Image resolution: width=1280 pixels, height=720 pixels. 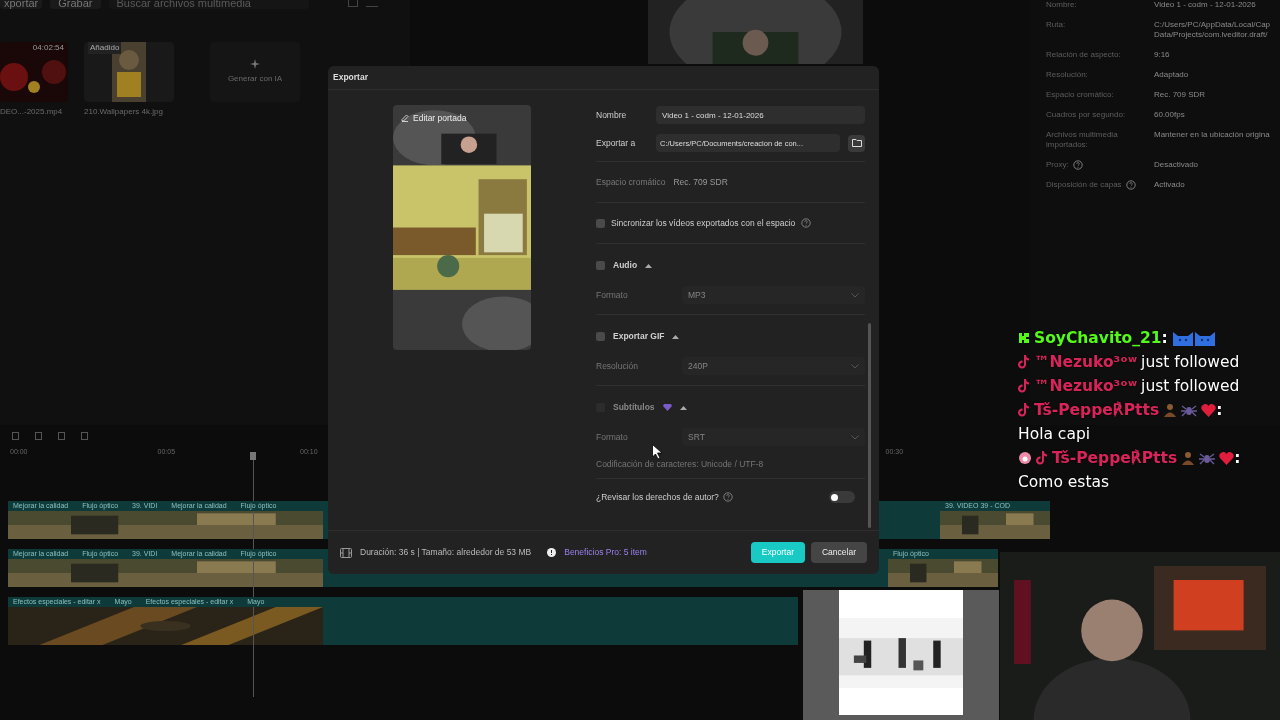 I want to click on field-label: Resolución, so click(x=618, y=366).